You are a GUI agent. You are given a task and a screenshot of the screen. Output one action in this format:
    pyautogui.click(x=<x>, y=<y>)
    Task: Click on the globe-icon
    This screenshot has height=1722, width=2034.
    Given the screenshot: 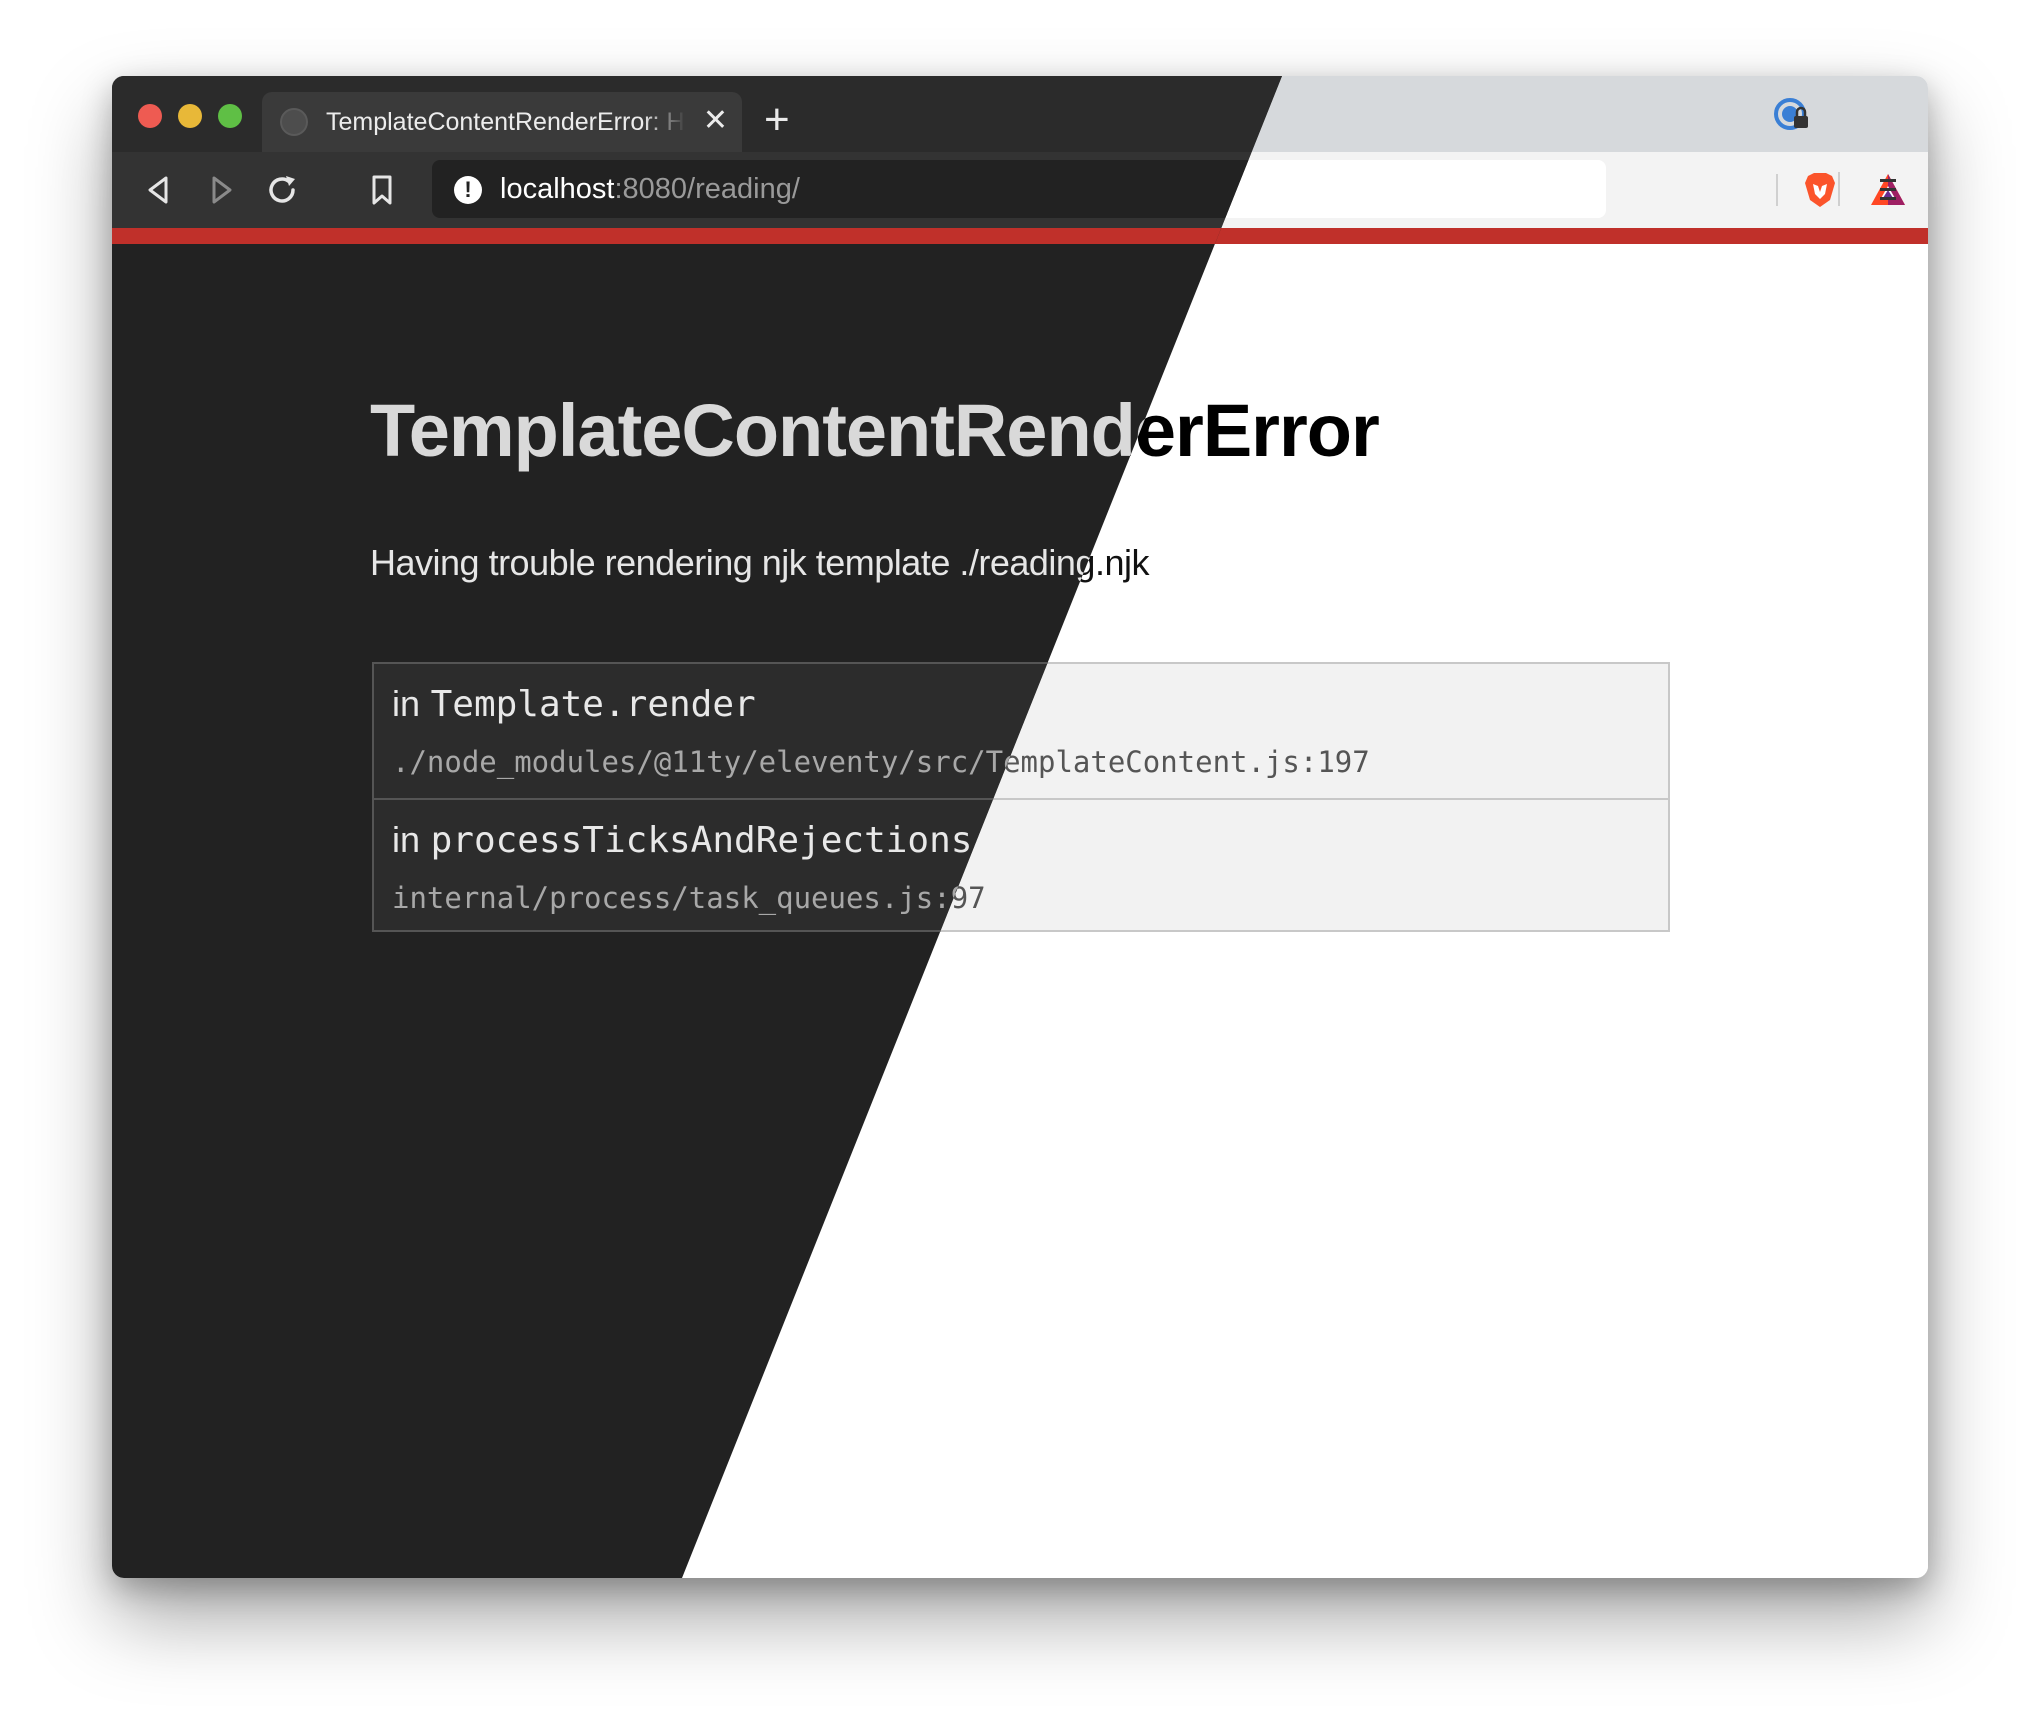 What is the action you would take?
    pyautogui.click(x=294, y=122)
    